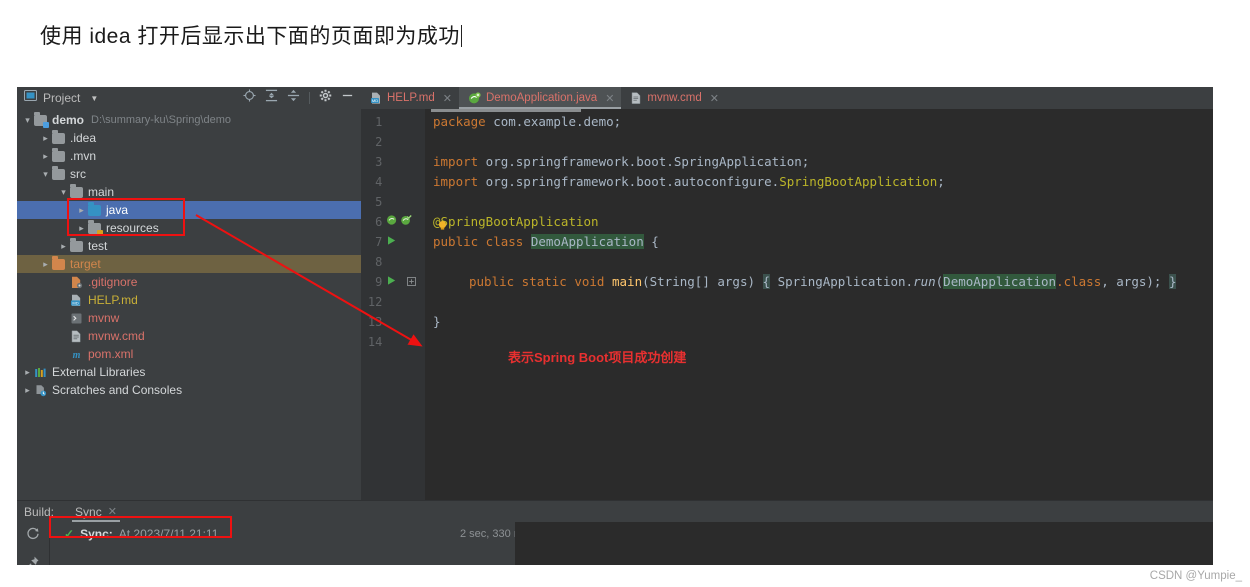 This screenshot has width=1250, height=587. What do you see at coordinates (113, 300) in the screenshot?
I see `tree-node-label: HELP.md` at bounding box center [113, 300].